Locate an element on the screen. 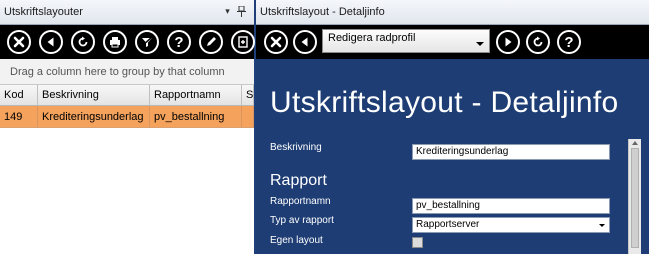  print-button is located at coordinates (115, 42).